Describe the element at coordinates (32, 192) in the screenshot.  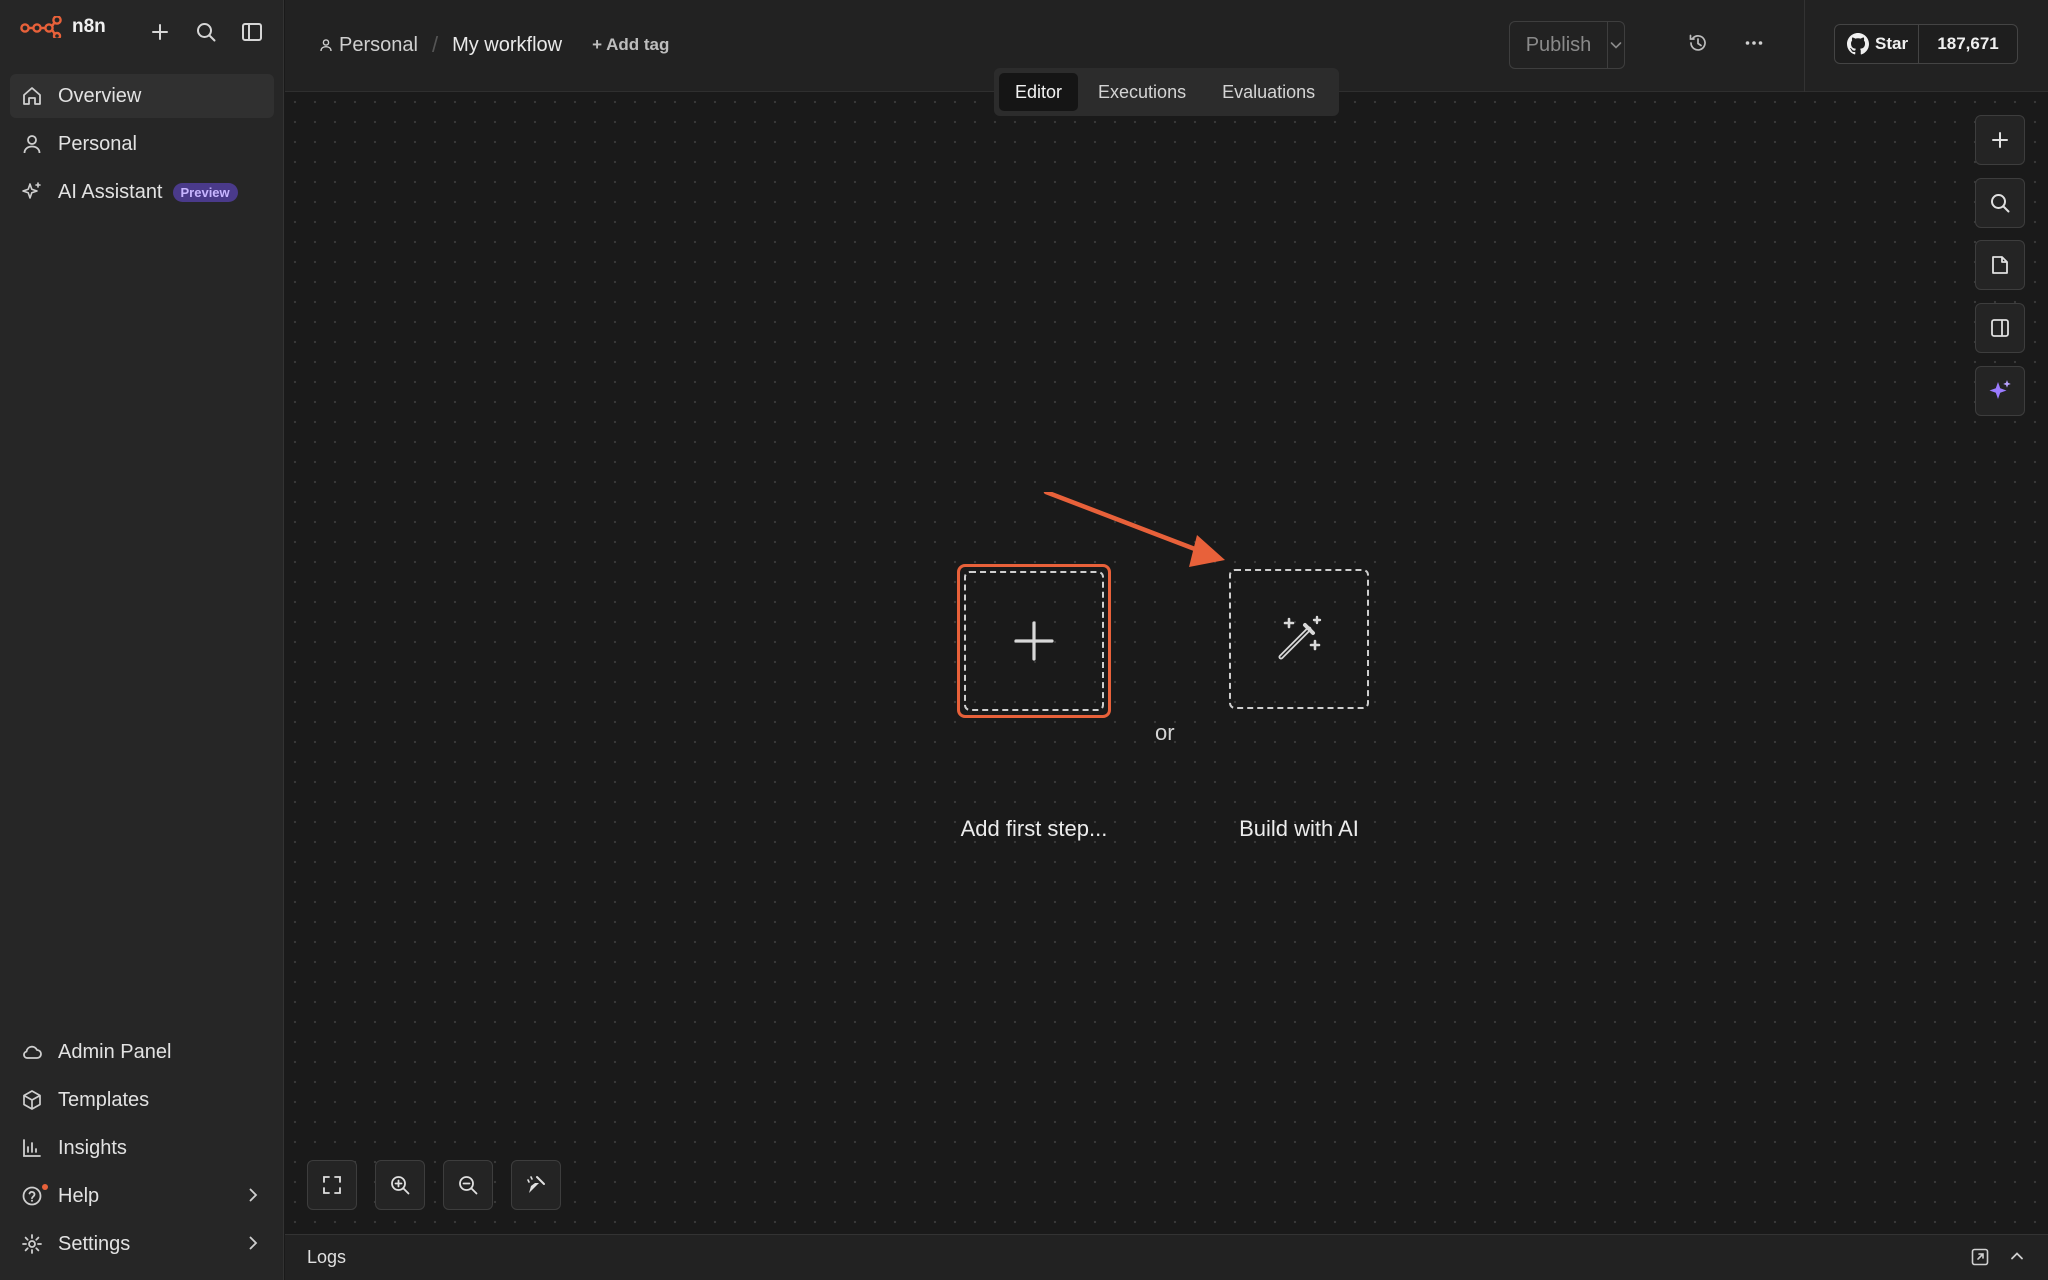
I see `sparkle-icon` at that location.